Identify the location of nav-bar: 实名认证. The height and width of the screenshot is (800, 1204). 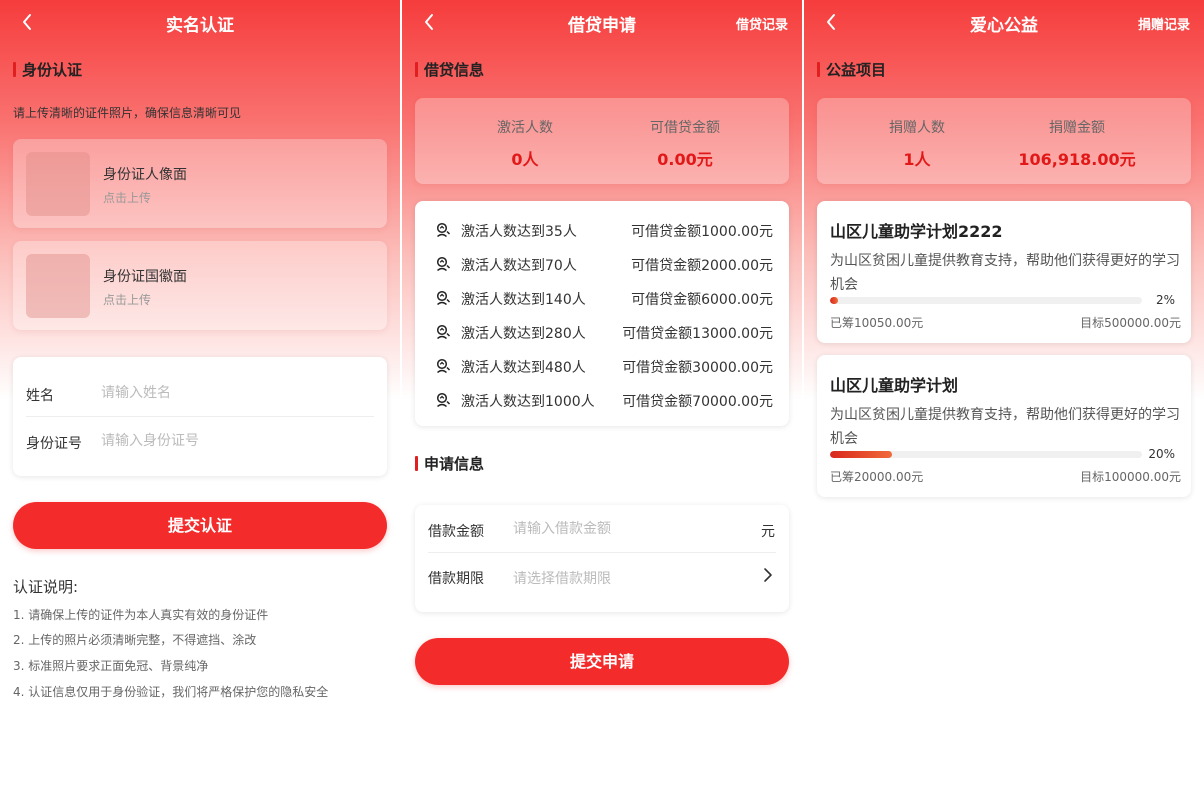
(200, 22).